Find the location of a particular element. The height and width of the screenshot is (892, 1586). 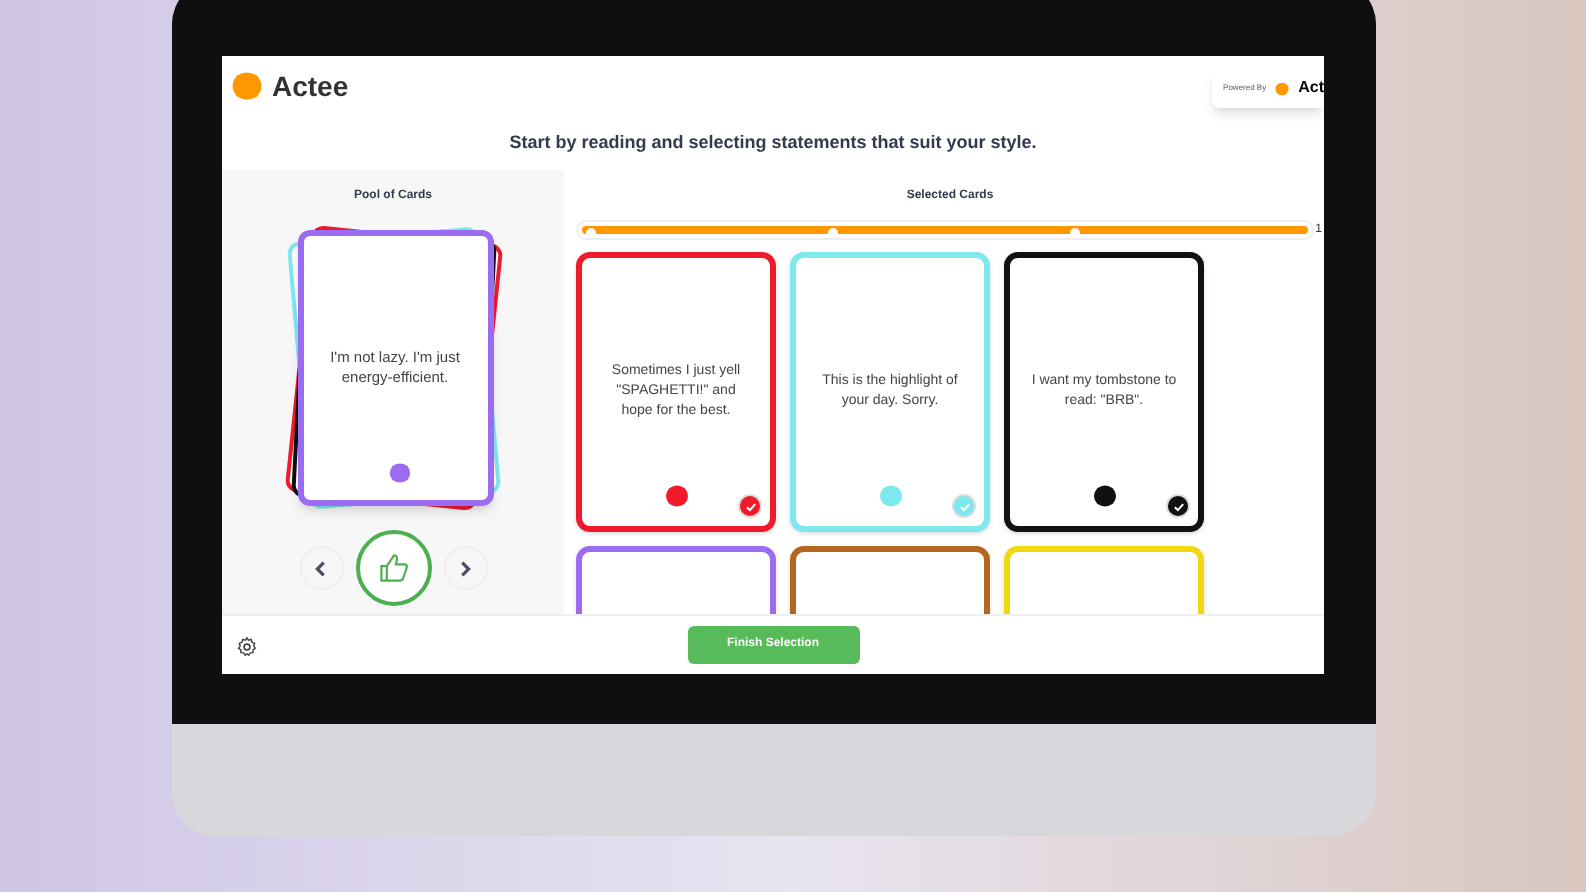

thumbs-up-icon is located at coordinates (393, 568).